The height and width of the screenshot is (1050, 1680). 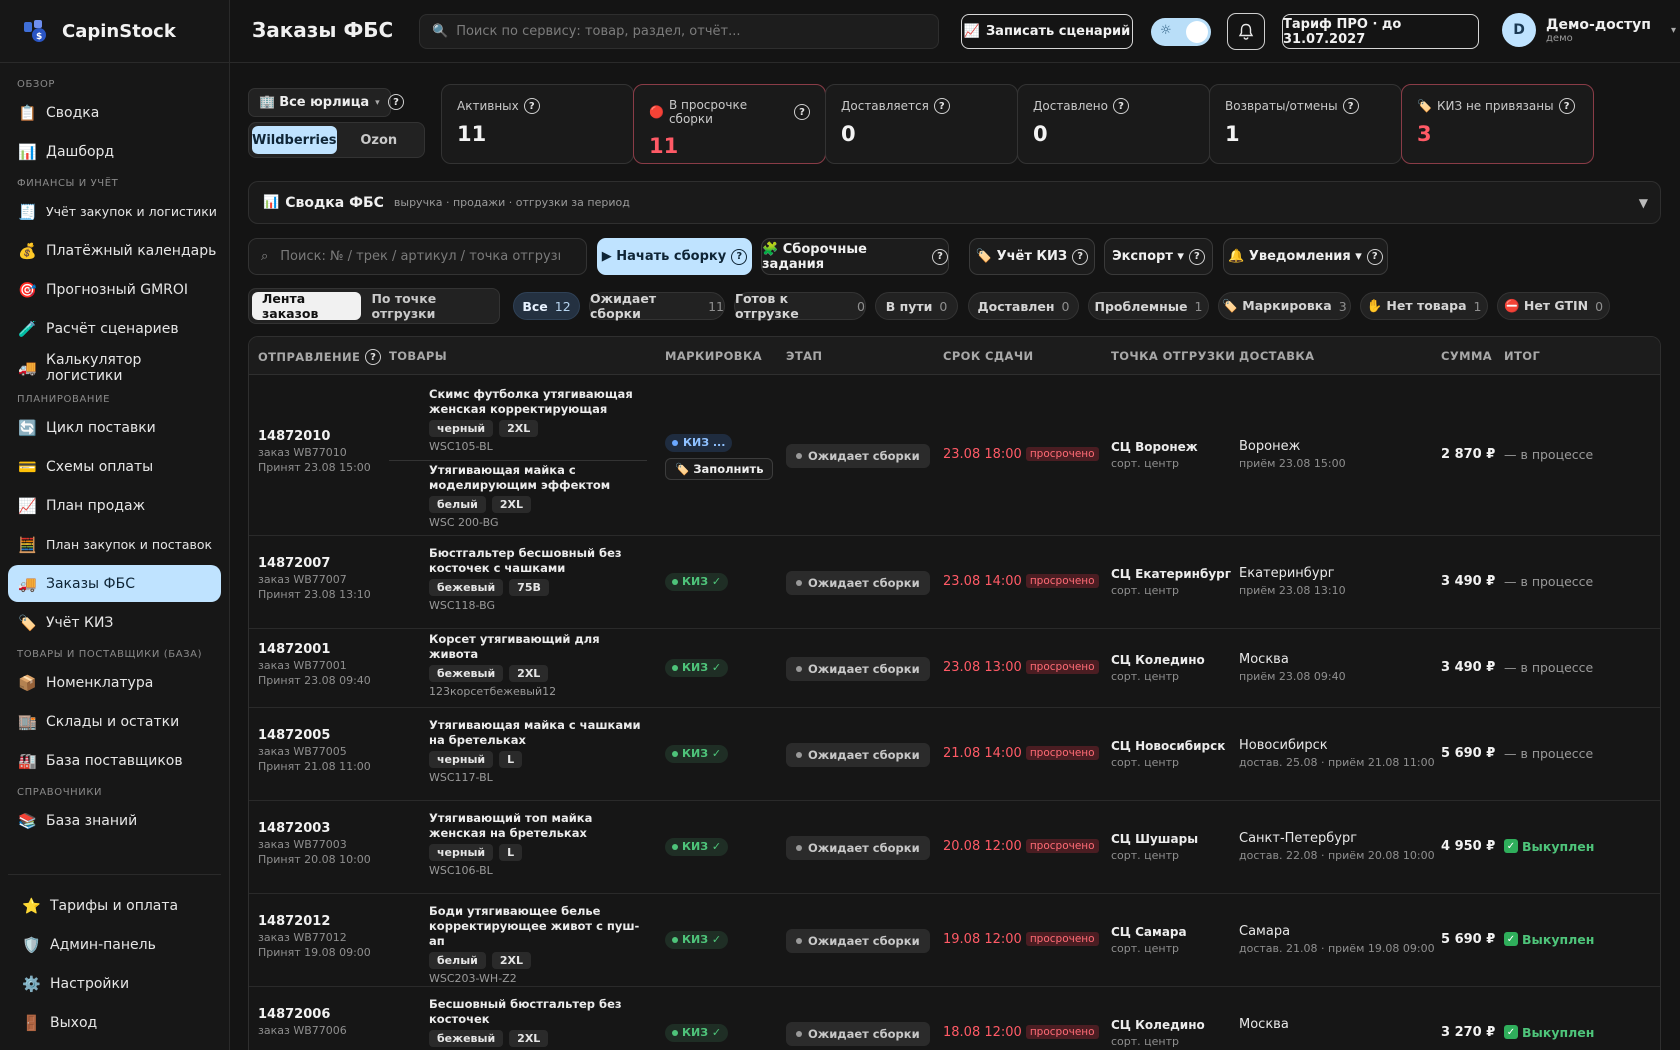 I want to click on filter-chip: Готов к отгрузке 0, so click(x=800, y=306).